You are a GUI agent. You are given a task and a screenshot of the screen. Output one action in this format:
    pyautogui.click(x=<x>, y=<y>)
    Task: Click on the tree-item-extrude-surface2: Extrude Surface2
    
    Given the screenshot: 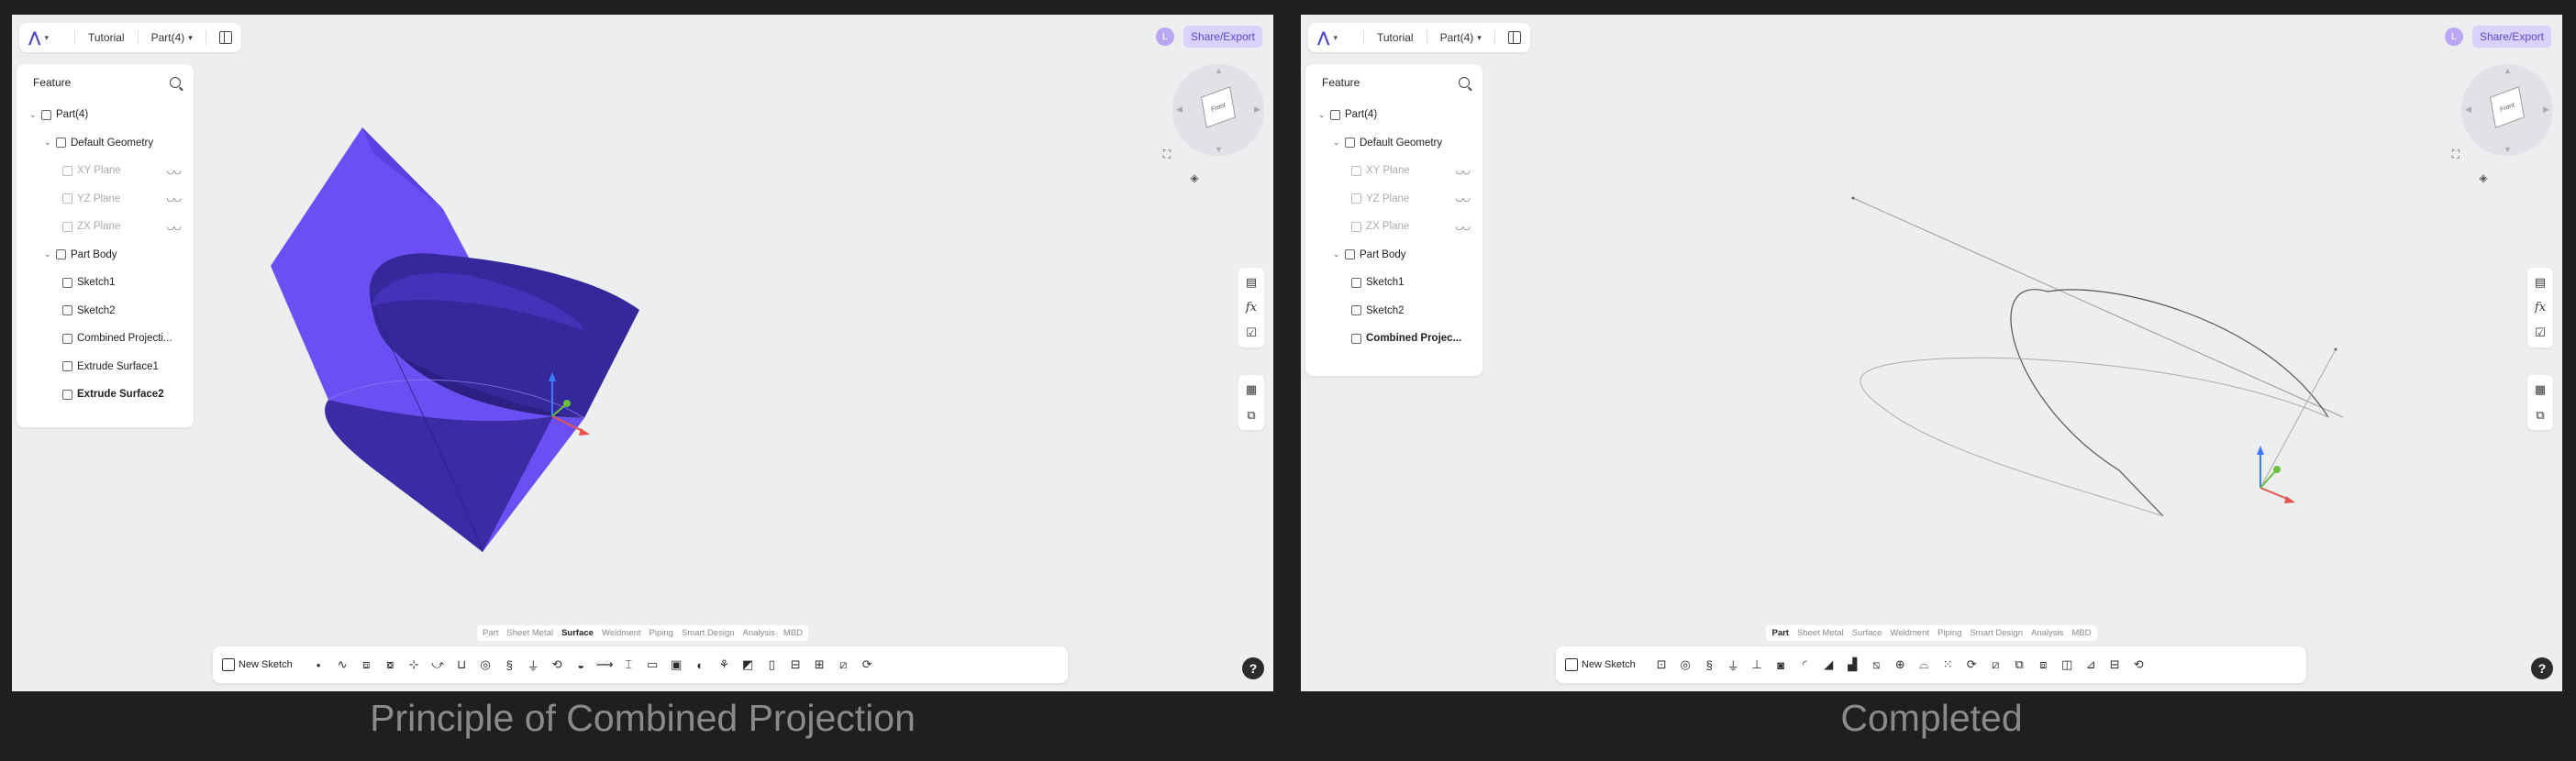 What is the action you would take?
    pyautogui.click(x=105, y=394)
    